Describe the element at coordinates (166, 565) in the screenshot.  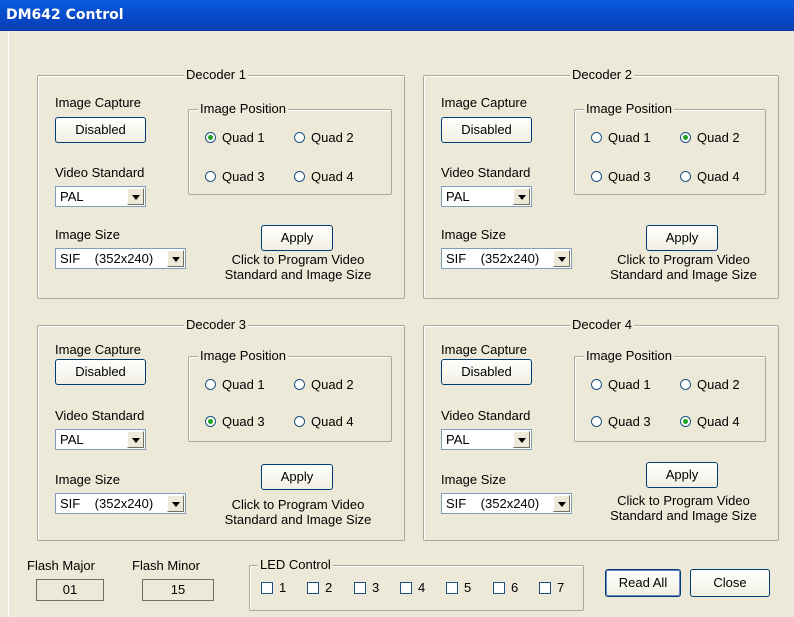
I see `flash-minor-label: Flash Minor` at that location.